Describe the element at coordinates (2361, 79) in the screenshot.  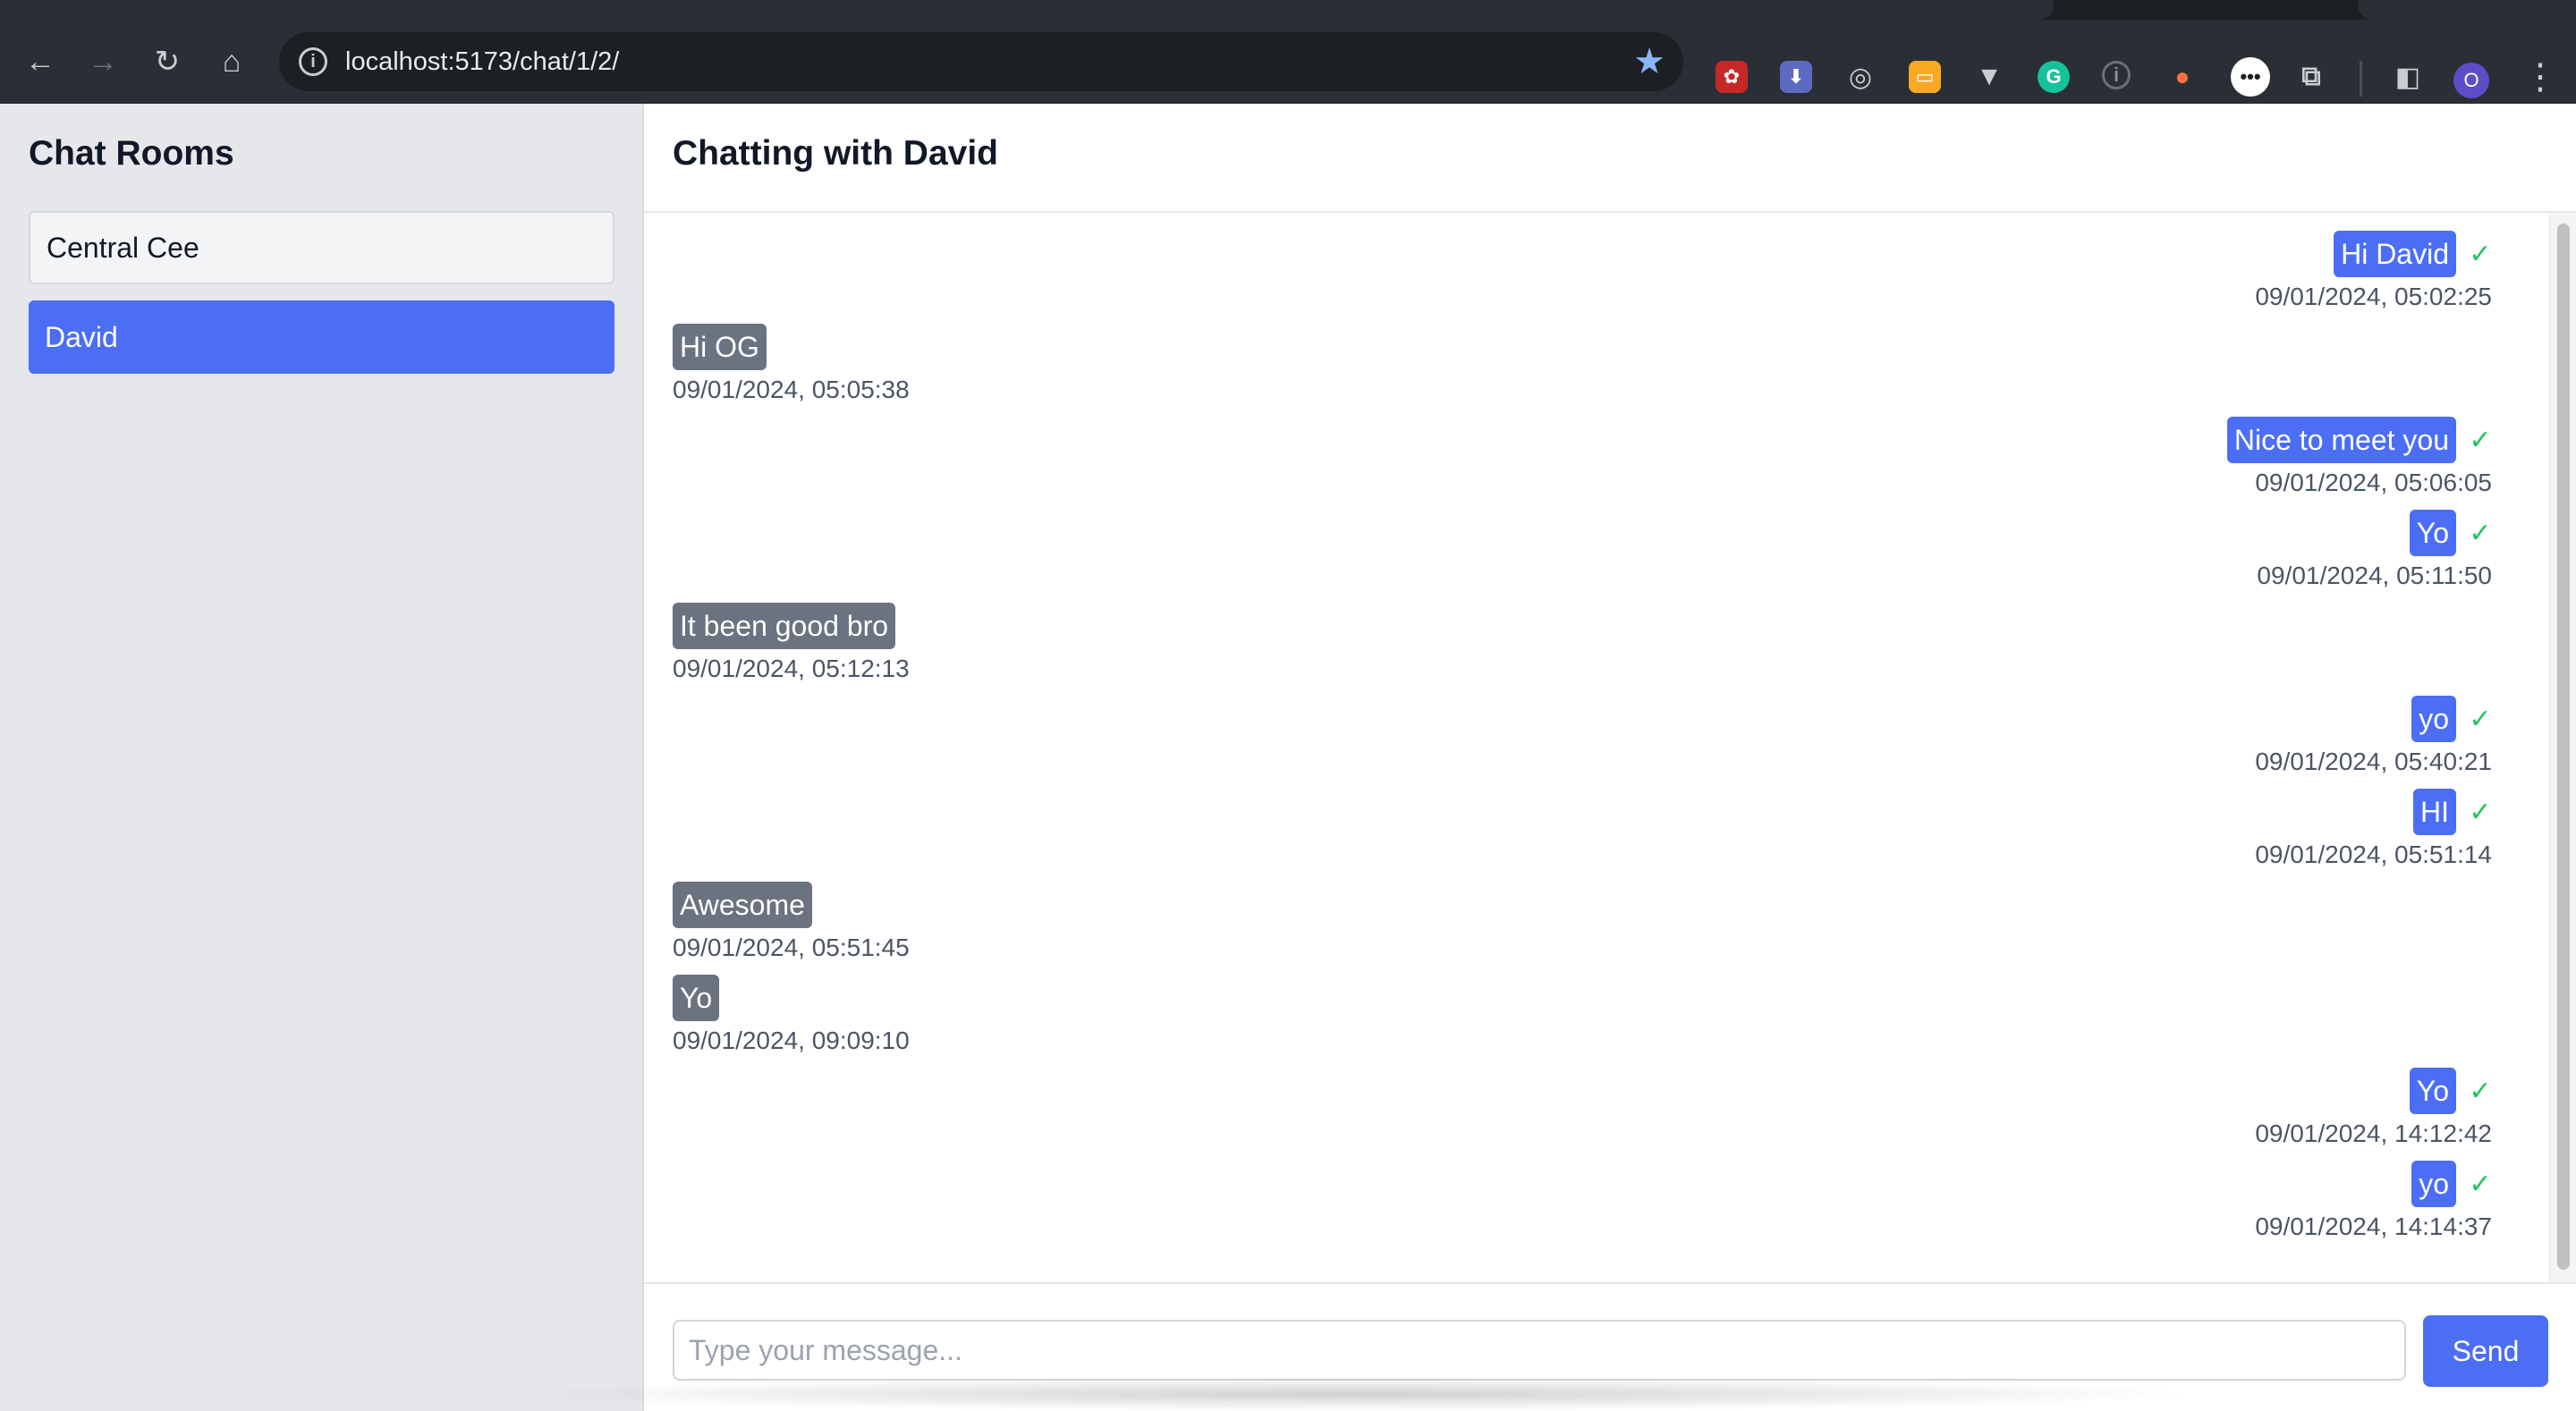
I see `toolbar-divider` at that location.